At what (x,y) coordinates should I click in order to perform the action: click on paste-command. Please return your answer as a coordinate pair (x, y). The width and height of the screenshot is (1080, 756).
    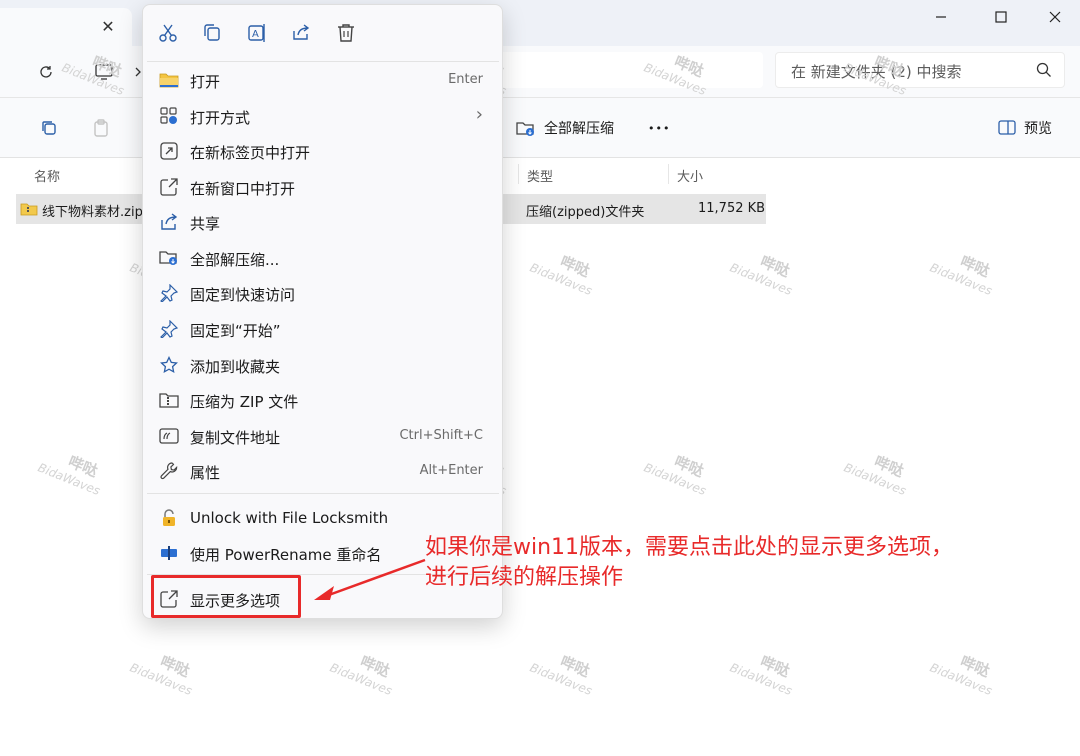
    Looking at the image, I should click on (101, 128).